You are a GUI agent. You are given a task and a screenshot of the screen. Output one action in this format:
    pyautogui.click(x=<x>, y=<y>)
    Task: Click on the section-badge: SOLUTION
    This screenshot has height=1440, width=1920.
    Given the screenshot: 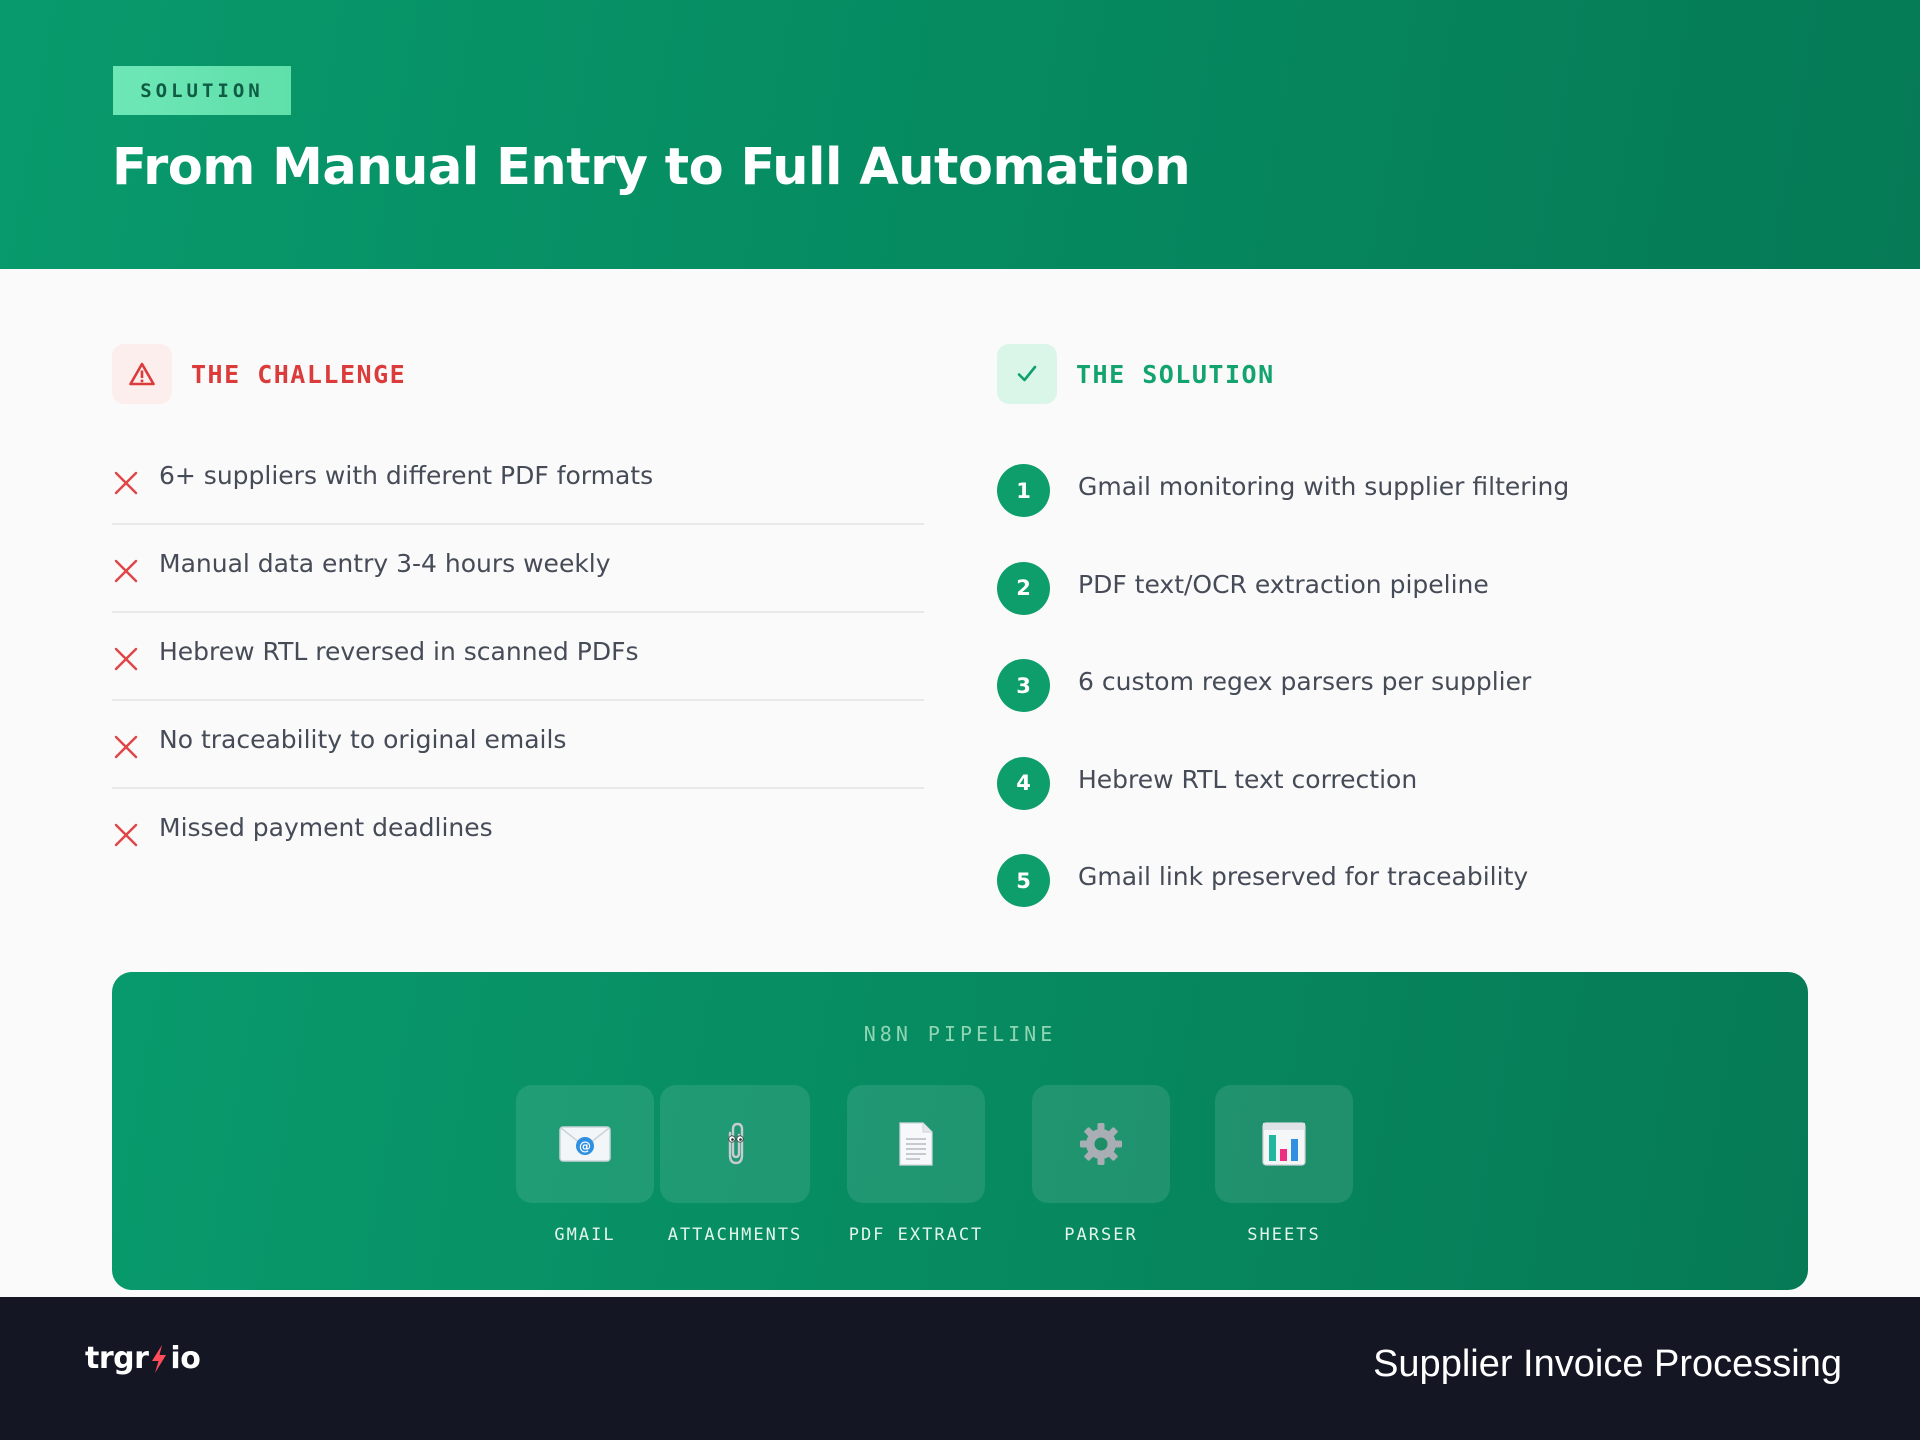 What is the action you would take?
    pyautogui.click(x=202, y=90)
    